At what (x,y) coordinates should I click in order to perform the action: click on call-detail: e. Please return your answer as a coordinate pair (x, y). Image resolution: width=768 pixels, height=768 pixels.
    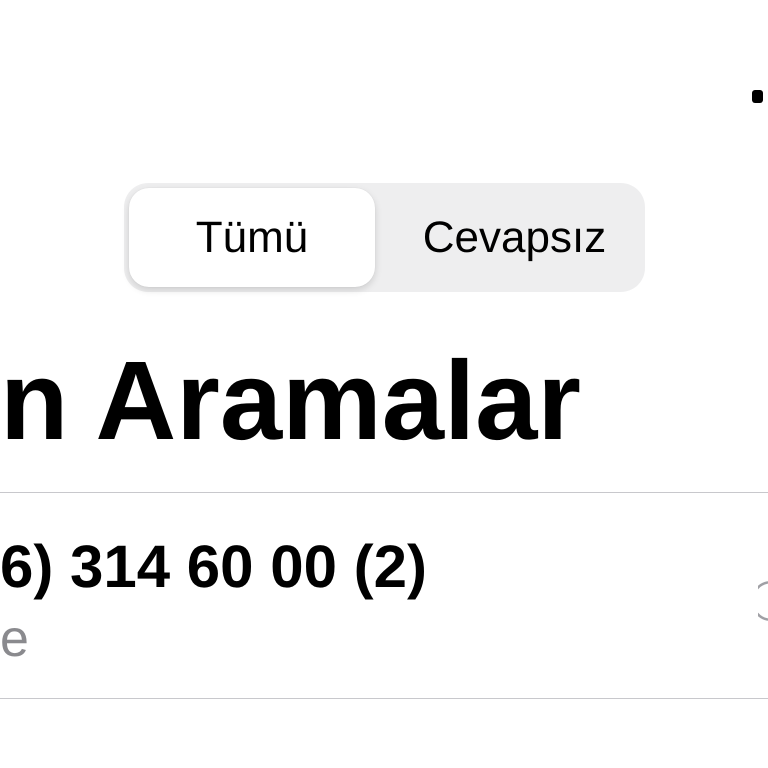
    Looking at the image, I should click on (14, 639).